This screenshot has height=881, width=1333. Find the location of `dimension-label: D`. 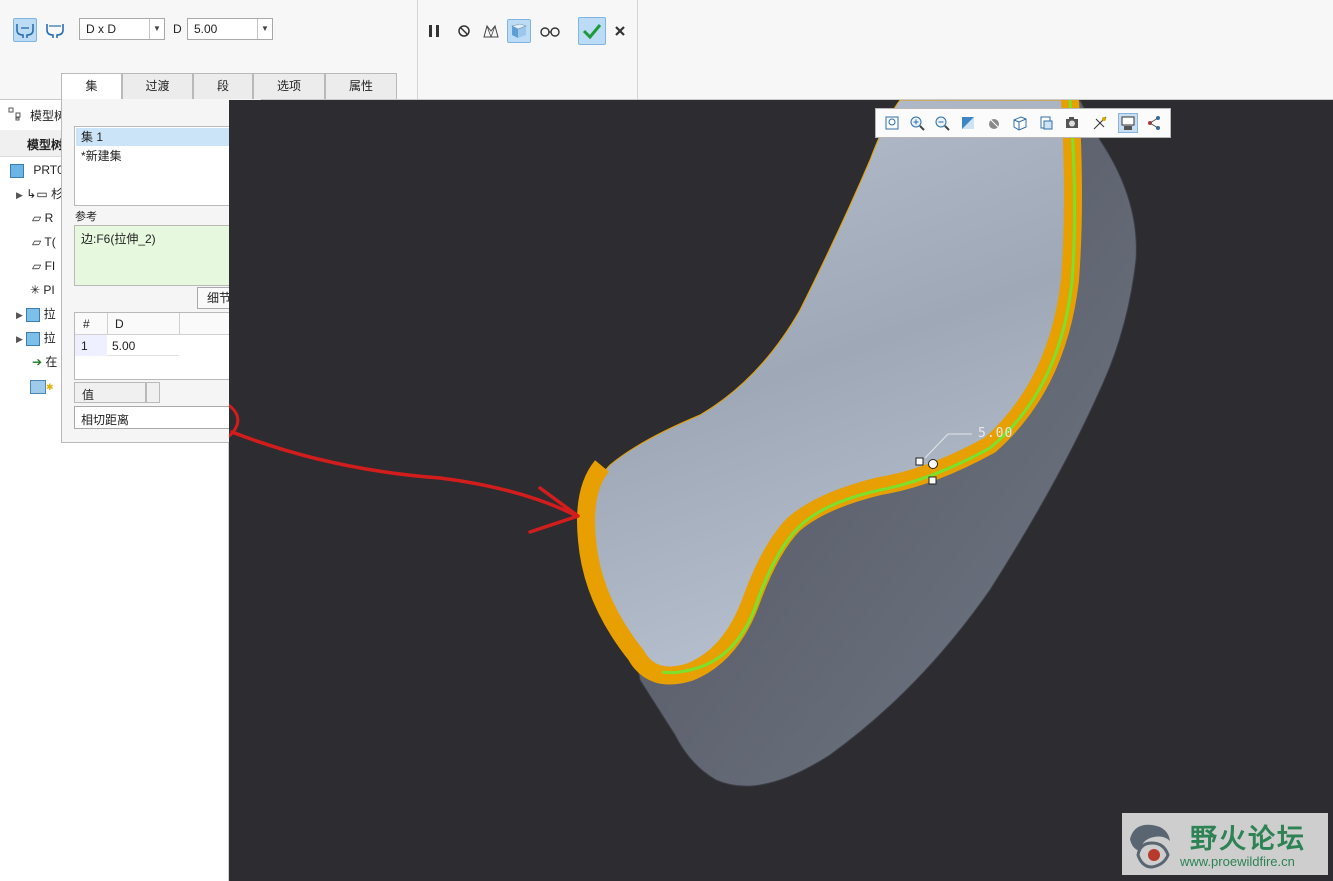

dimension-label: D is located at coordinates (177, 29).